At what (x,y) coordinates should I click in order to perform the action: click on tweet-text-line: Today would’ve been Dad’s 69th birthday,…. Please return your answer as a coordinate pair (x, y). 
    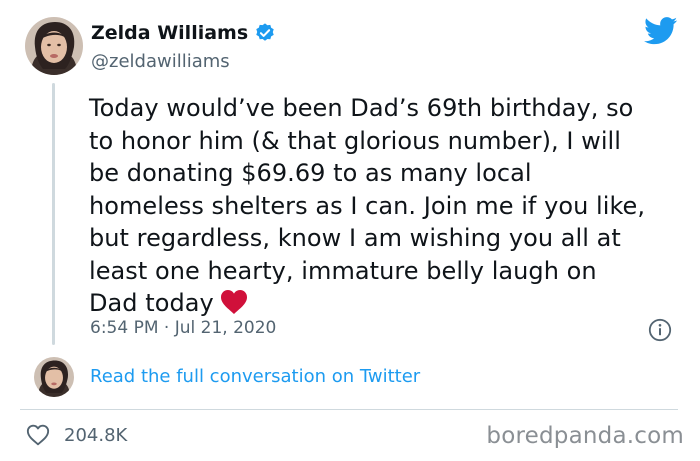
    Looking at the image, I should click on (361, 108).